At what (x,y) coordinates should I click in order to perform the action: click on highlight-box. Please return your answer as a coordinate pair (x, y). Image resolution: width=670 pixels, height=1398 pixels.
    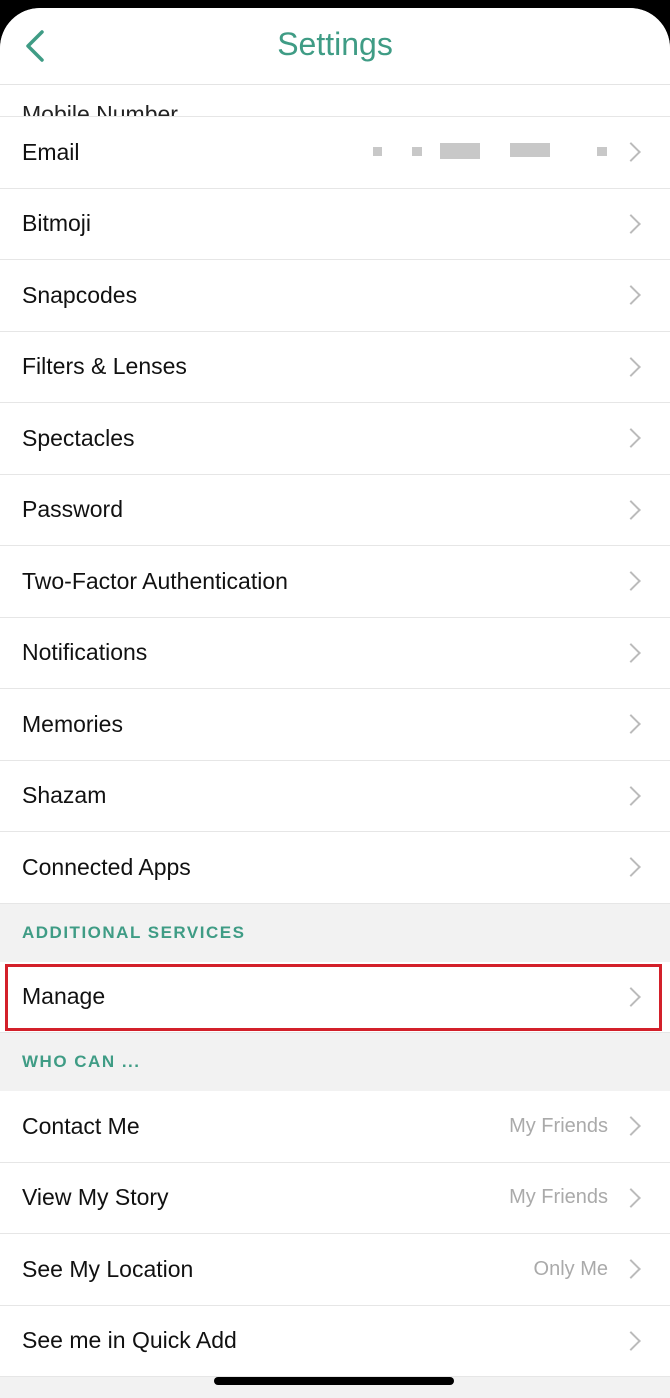
    Looking at the image, I should click on (333, 997).